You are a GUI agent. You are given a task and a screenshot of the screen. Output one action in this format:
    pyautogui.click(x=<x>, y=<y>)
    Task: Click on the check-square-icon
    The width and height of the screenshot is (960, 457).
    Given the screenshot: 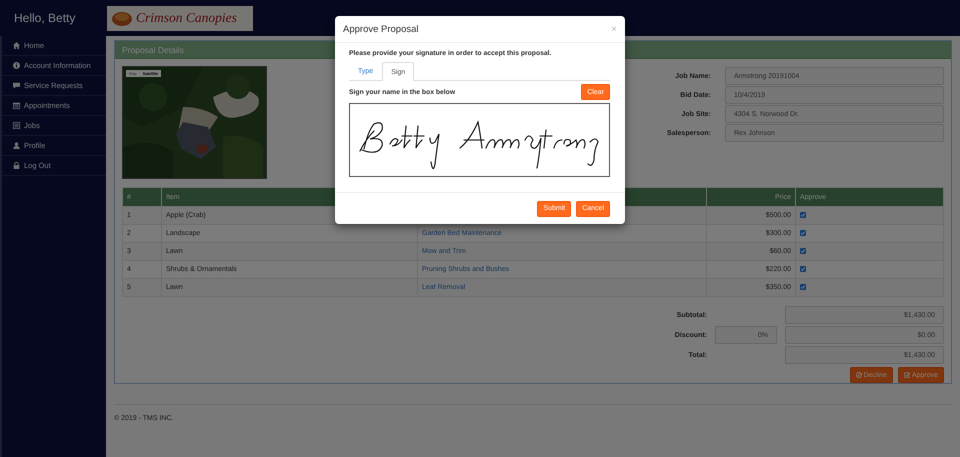 What is the action you would take?
    pyautogui.click(x=907, y=375)
    